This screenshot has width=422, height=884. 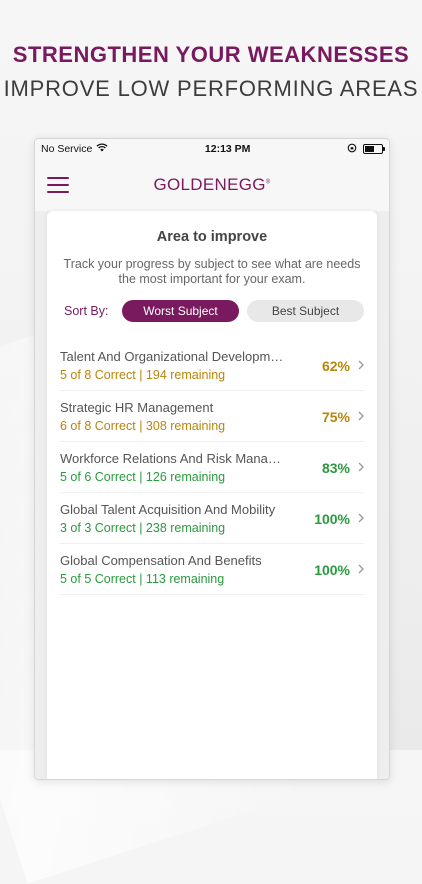 I want to click on sort-best-button: Best Subject, so click(x=305, y=311).